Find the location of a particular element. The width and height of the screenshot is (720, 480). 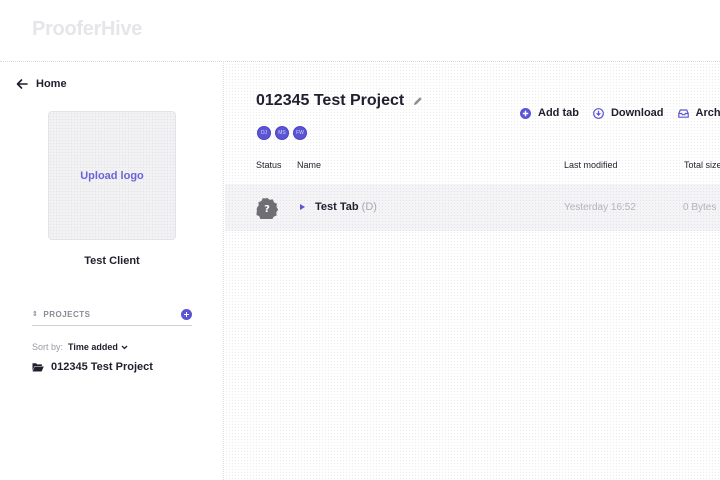

archive-box-icon is located at coordinates (683, 113).